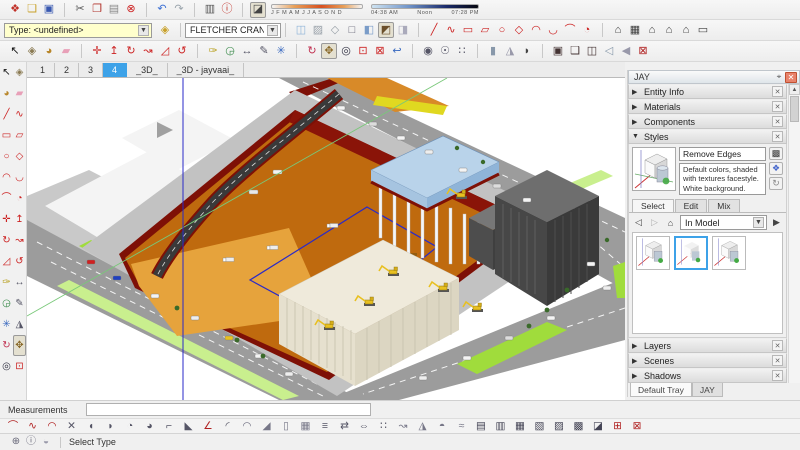  Describe the element at coordinates (247, 426) in the screenshot. I see `loft-icon: ◠` at that location.